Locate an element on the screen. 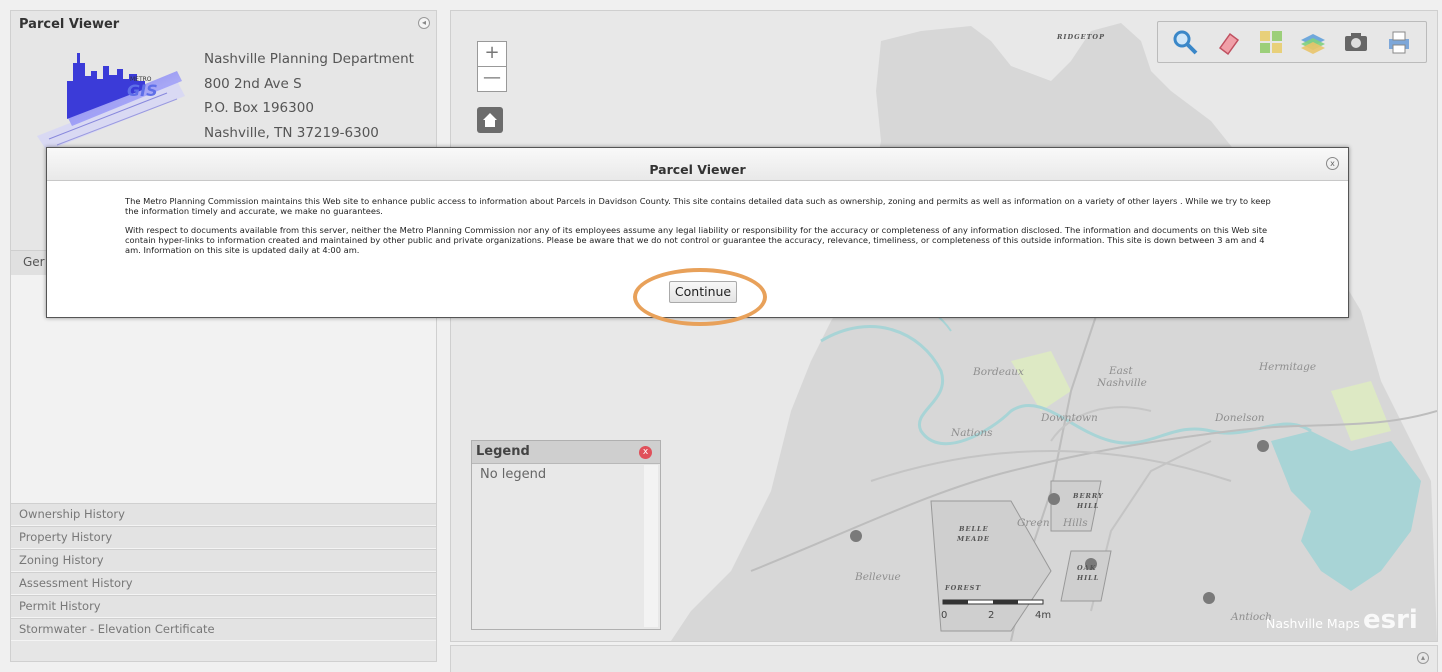  dialog-header: Parcel Viewer x is located at coordinates (697, 164).